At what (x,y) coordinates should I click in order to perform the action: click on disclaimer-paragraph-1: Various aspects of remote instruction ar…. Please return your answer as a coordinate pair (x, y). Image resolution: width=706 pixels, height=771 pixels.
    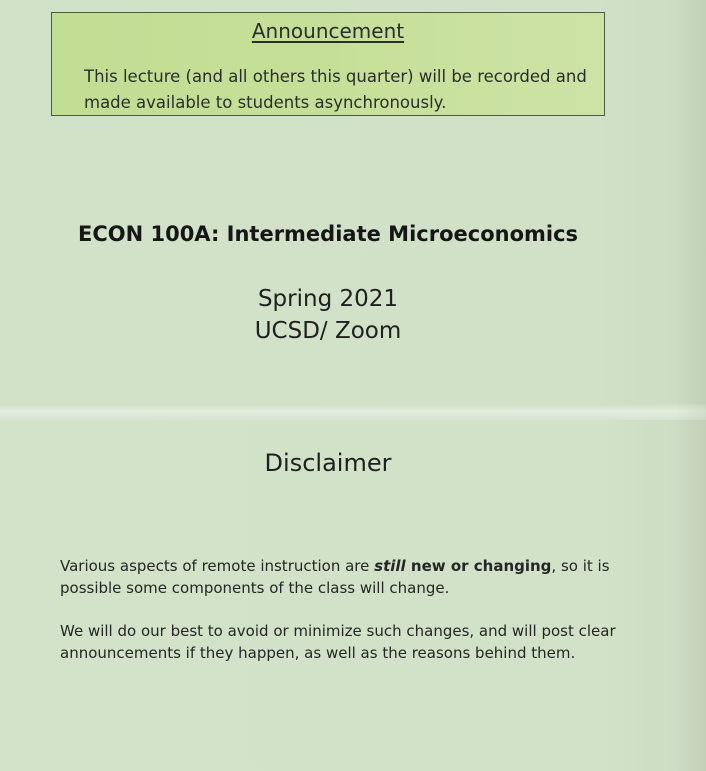
    Looking at the image, I should click on (355, 577).